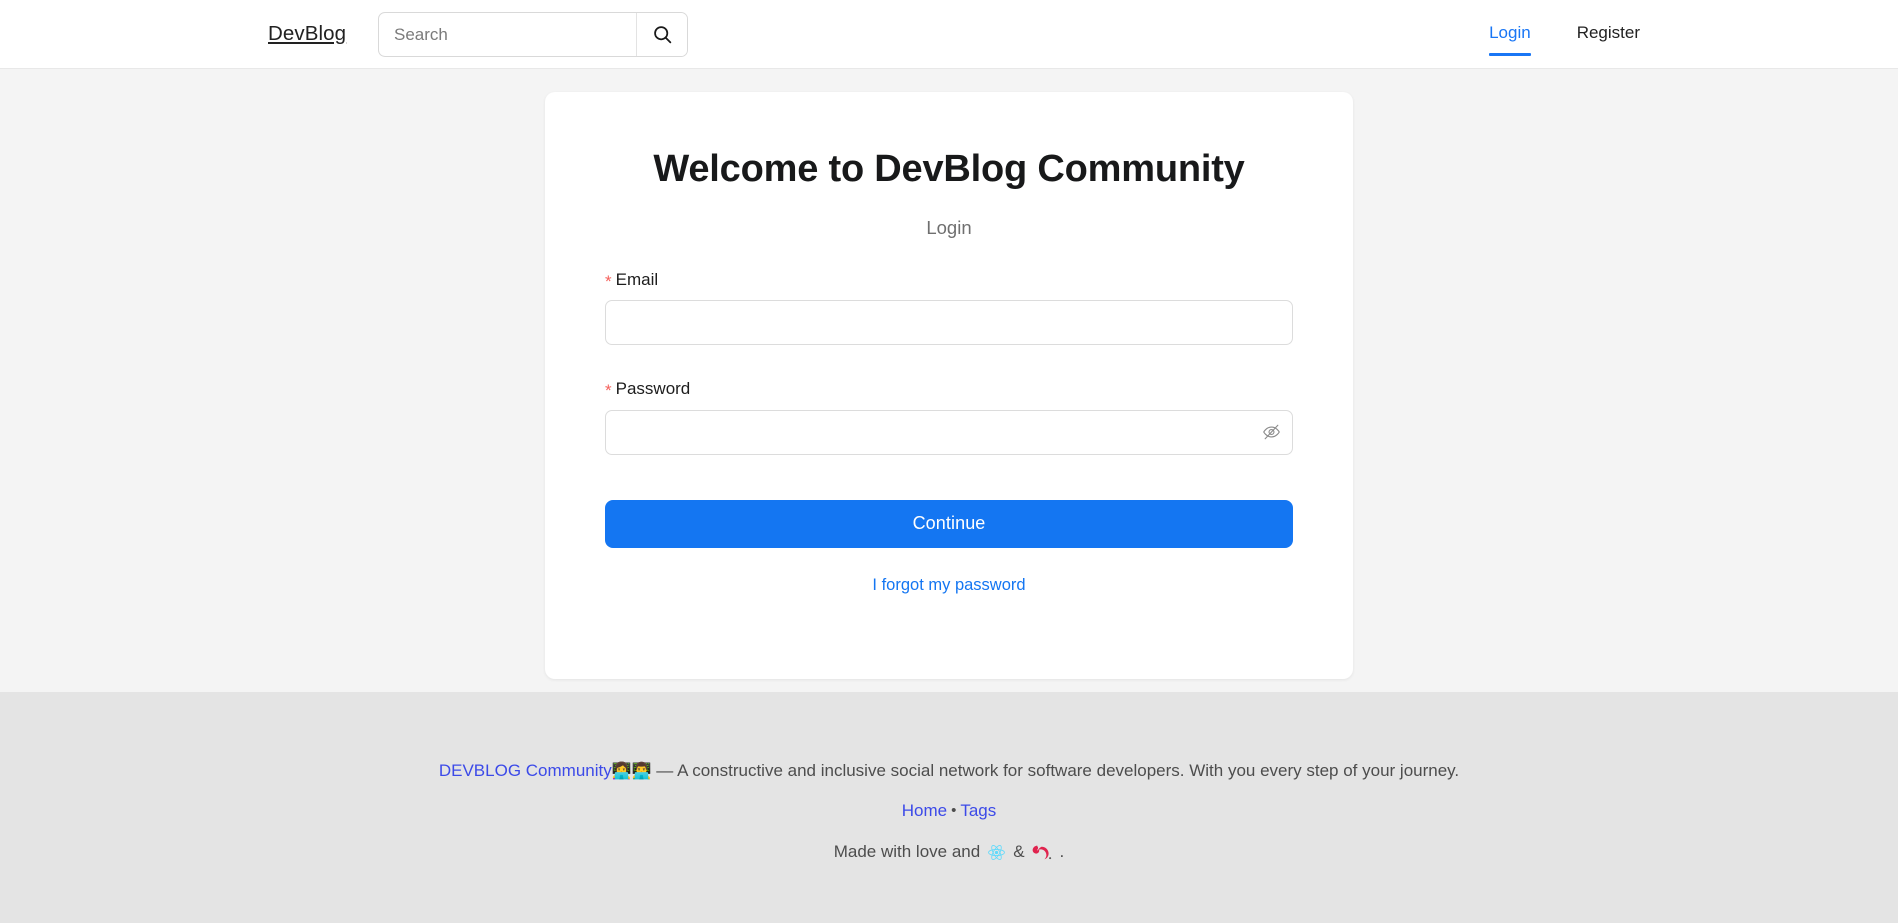  I want to click on react-logo-icon, so click(996, 852).